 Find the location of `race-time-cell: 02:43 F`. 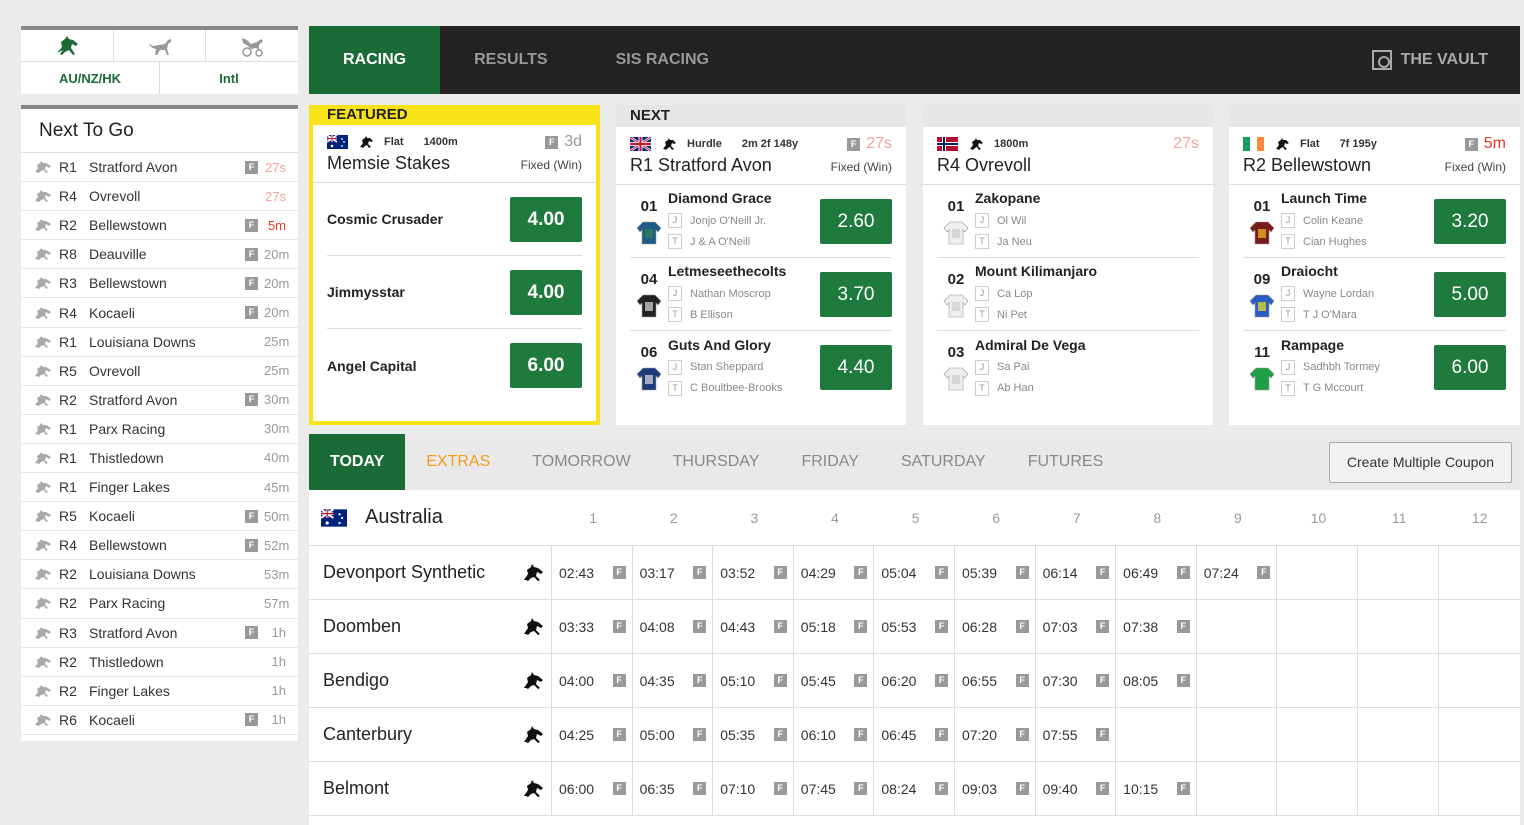

race-time-cell: 02:43 F is located at coordinates (591, 572).